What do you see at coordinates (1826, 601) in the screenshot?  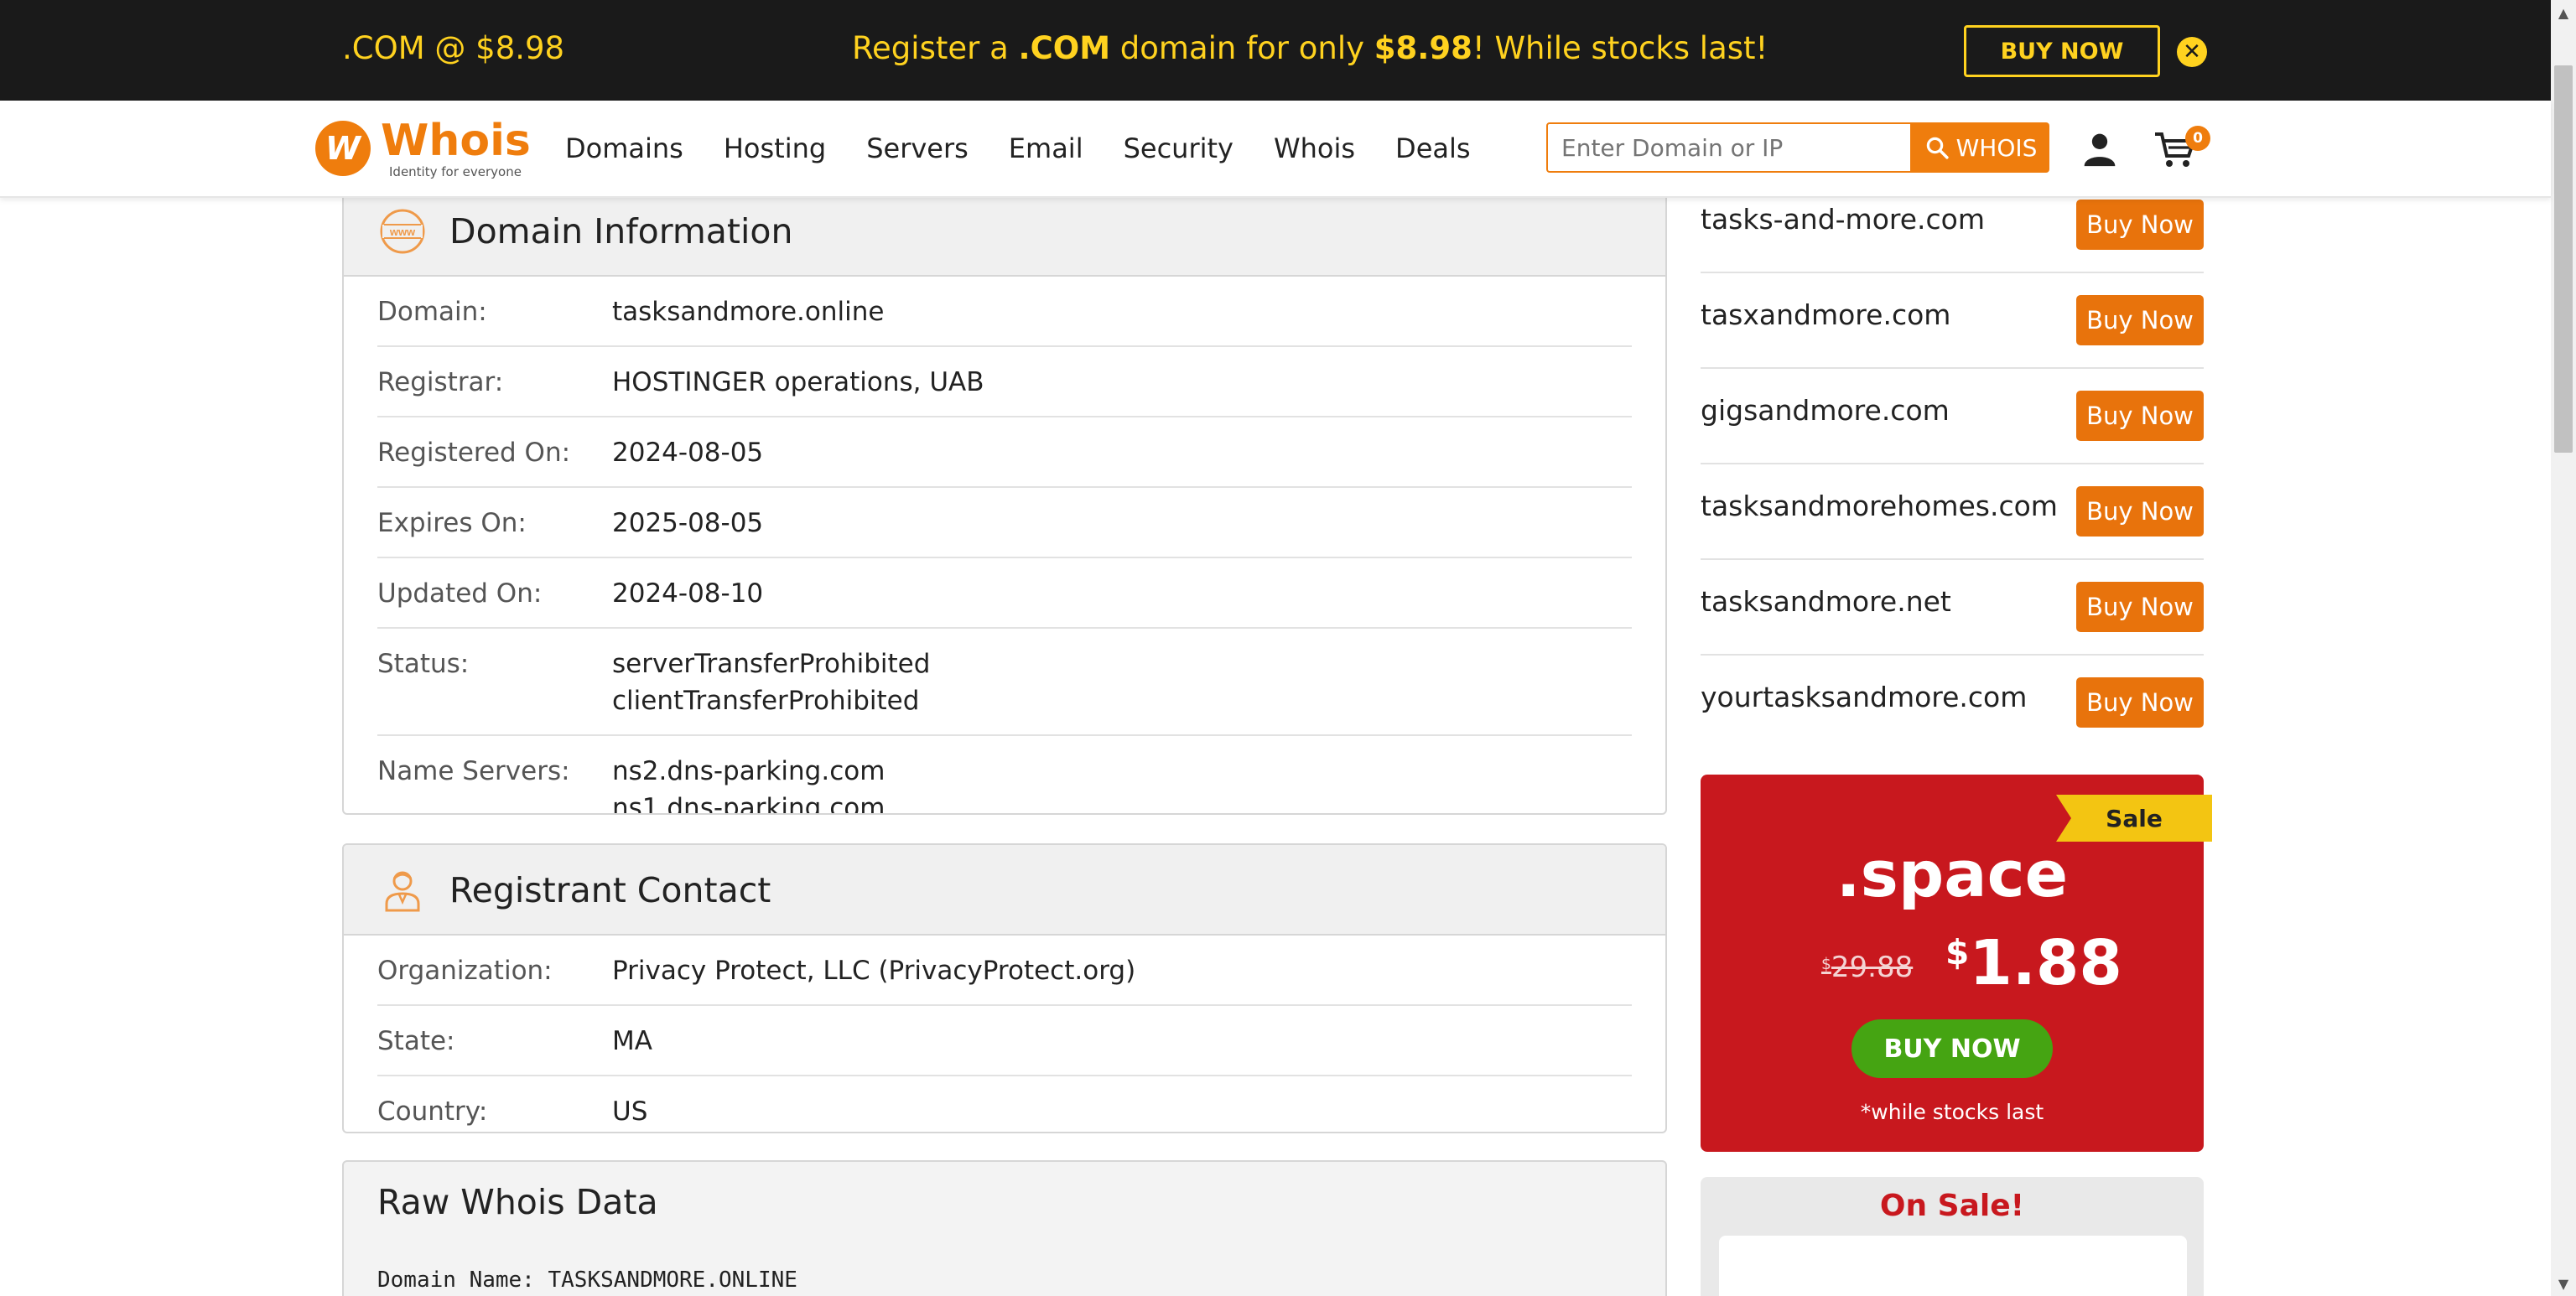 I see `suggested-domain-name: tasksandmore.net` at bounding box center [1826, 601].